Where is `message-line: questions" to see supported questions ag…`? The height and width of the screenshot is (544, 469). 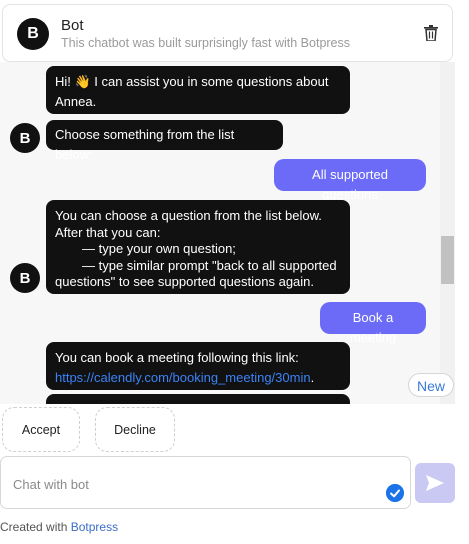 message-line: questions" to see supported questions ag… is located at coordinates (185, 281).